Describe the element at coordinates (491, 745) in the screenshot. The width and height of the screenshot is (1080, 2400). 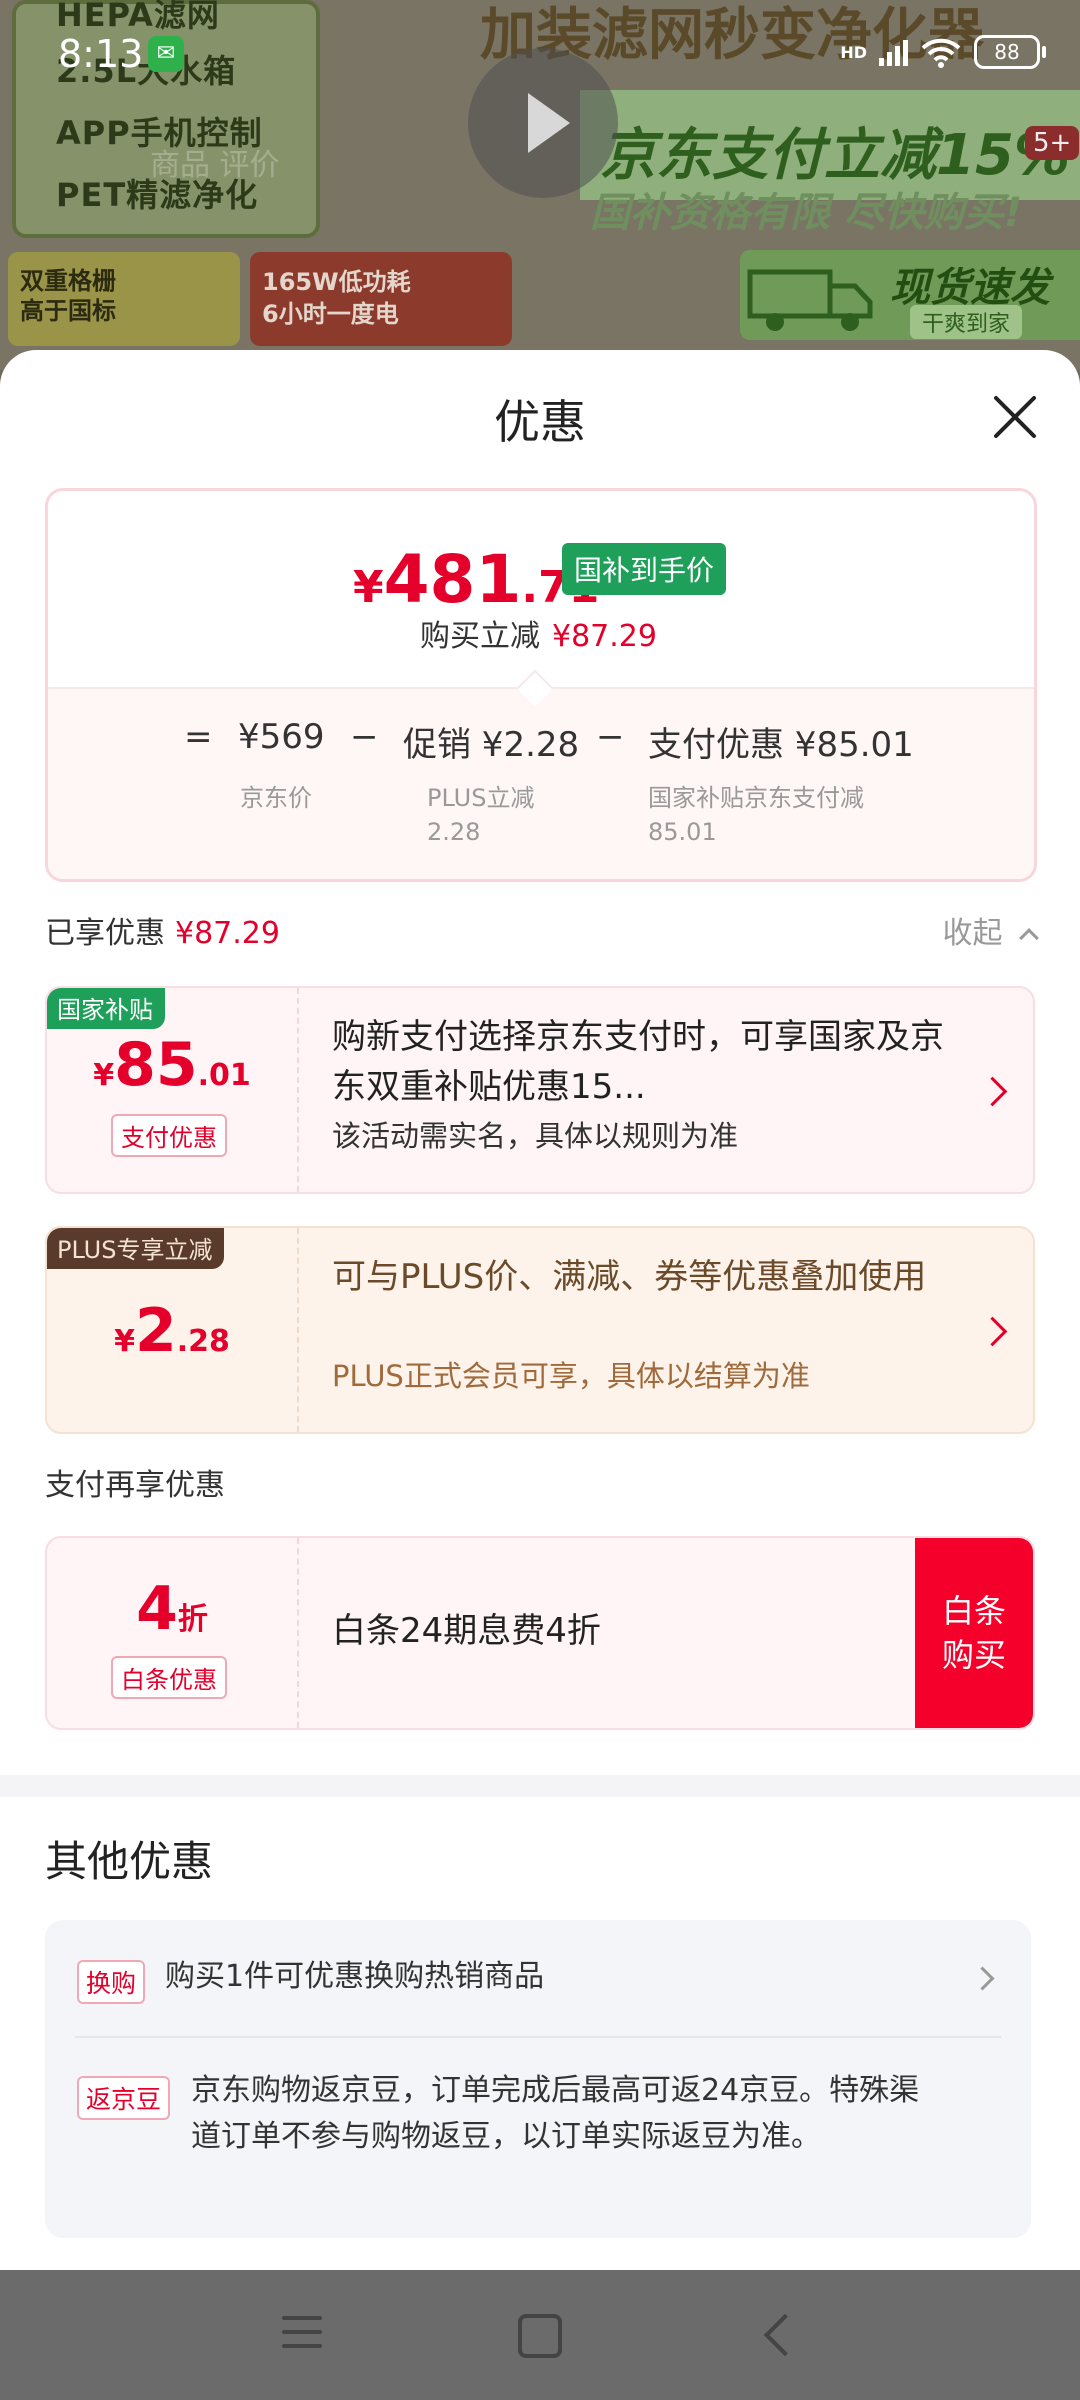
I see `promo-amount: 促销 ¥2.28` at that location.